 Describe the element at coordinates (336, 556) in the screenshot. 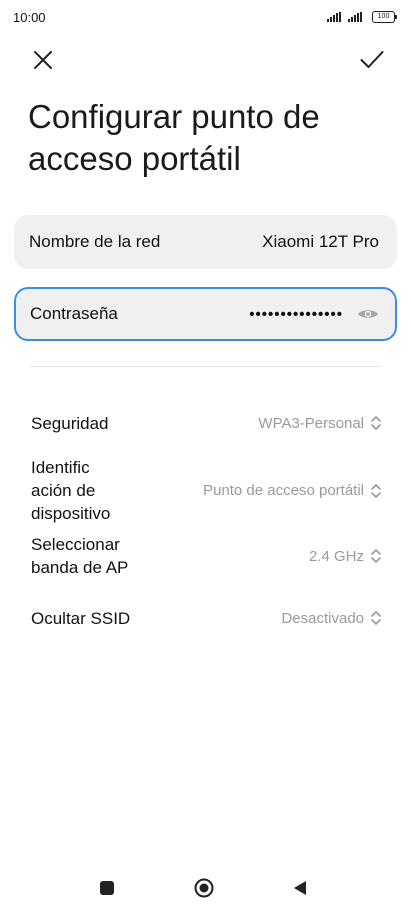

I see `ap-band-value: 2.4 GHz` at that location.